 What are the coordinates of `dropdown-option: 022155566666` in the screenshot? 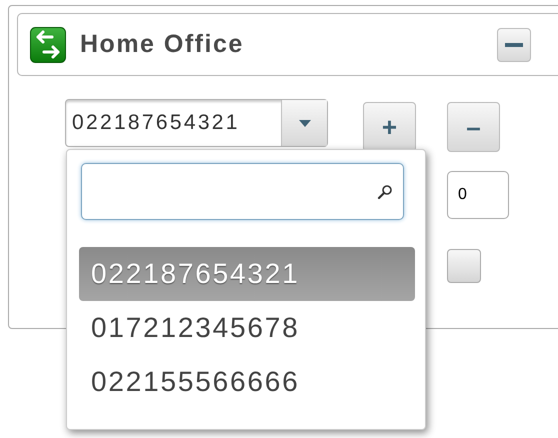 It's located at (247, 382).